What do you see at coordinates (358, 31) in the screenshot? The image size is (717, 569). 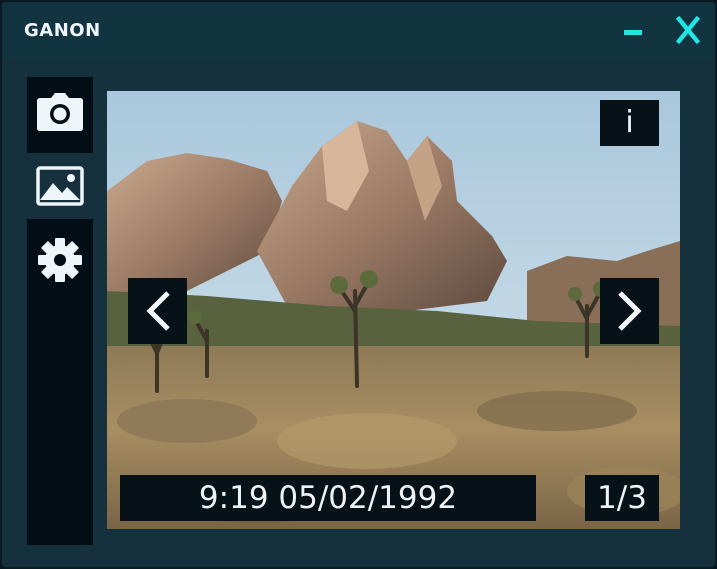 I see `titlebar: GANON` at bounding box center [358, 31].